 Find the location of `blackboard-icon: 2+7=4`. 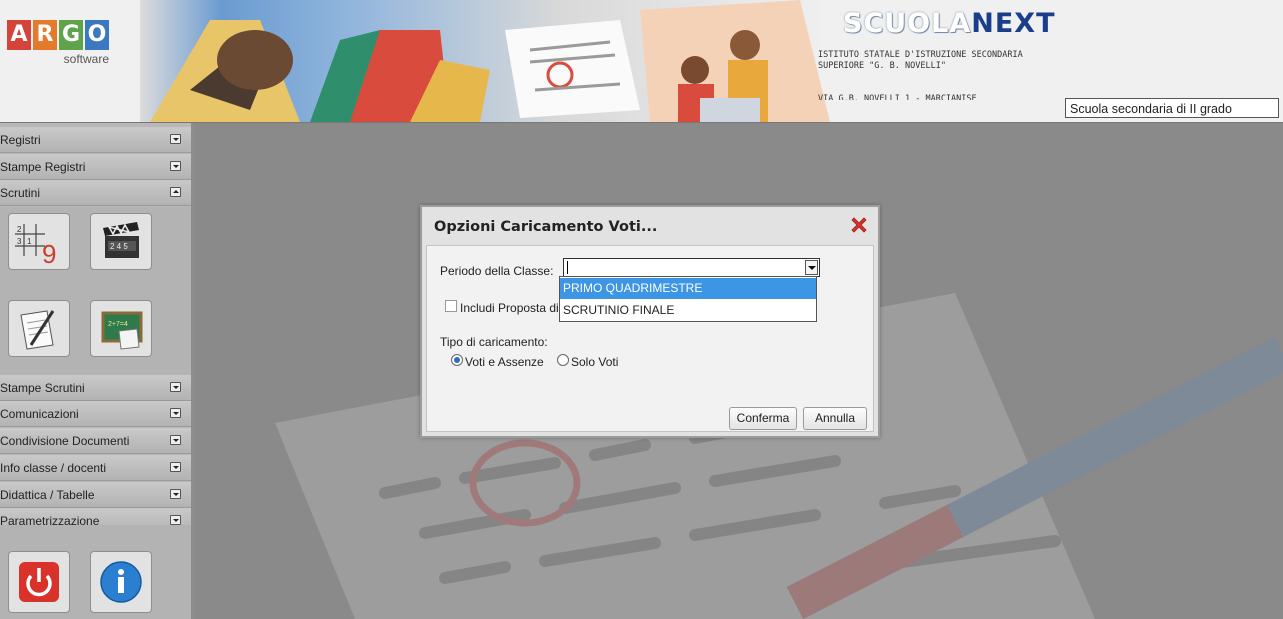

blackboard-icon: 2+7=4 is located at coordinates (121, 328).